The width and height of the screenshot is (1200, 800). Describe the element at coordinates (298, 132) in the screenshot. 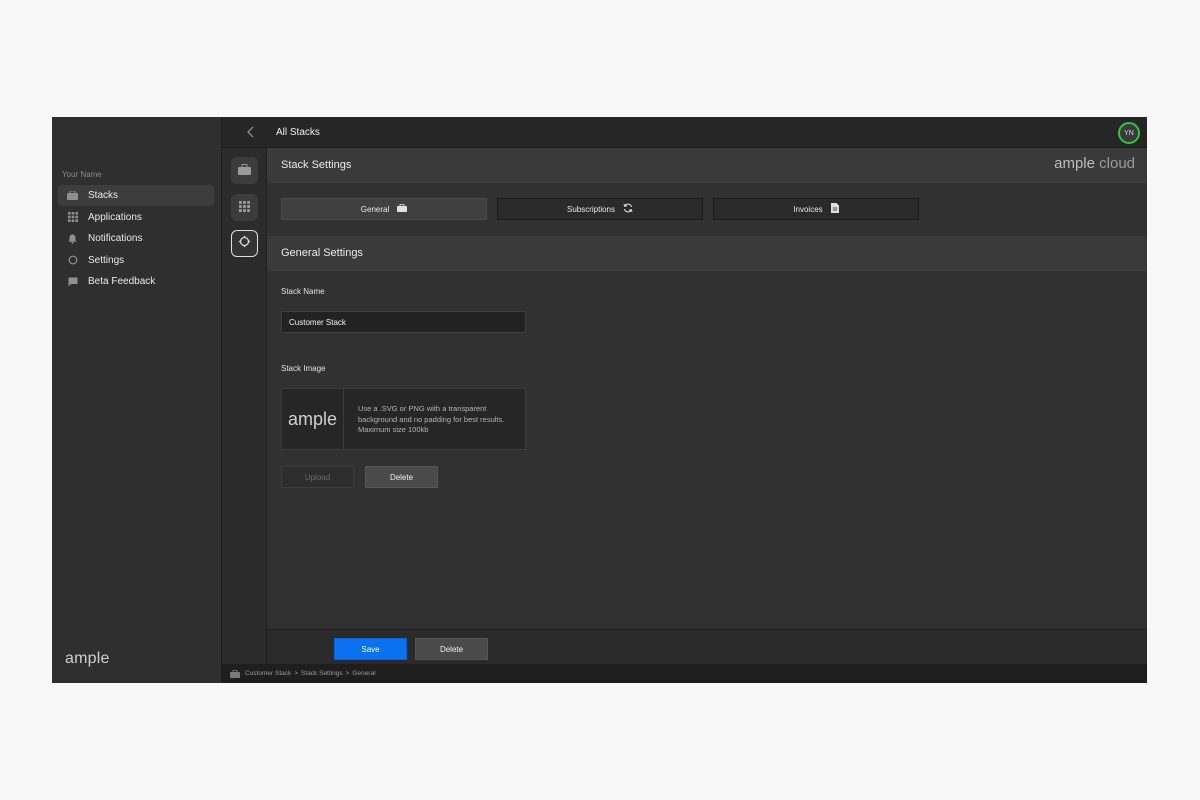

I see `page-title: All Stacks` at that location.